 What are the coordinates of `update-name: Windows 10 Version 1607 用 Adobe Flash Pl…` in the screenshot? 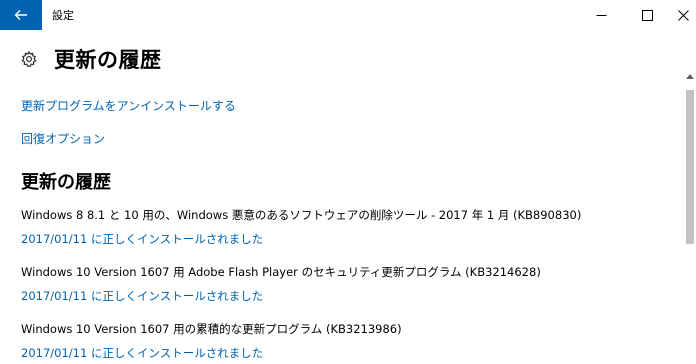 It's located at (281, 272).